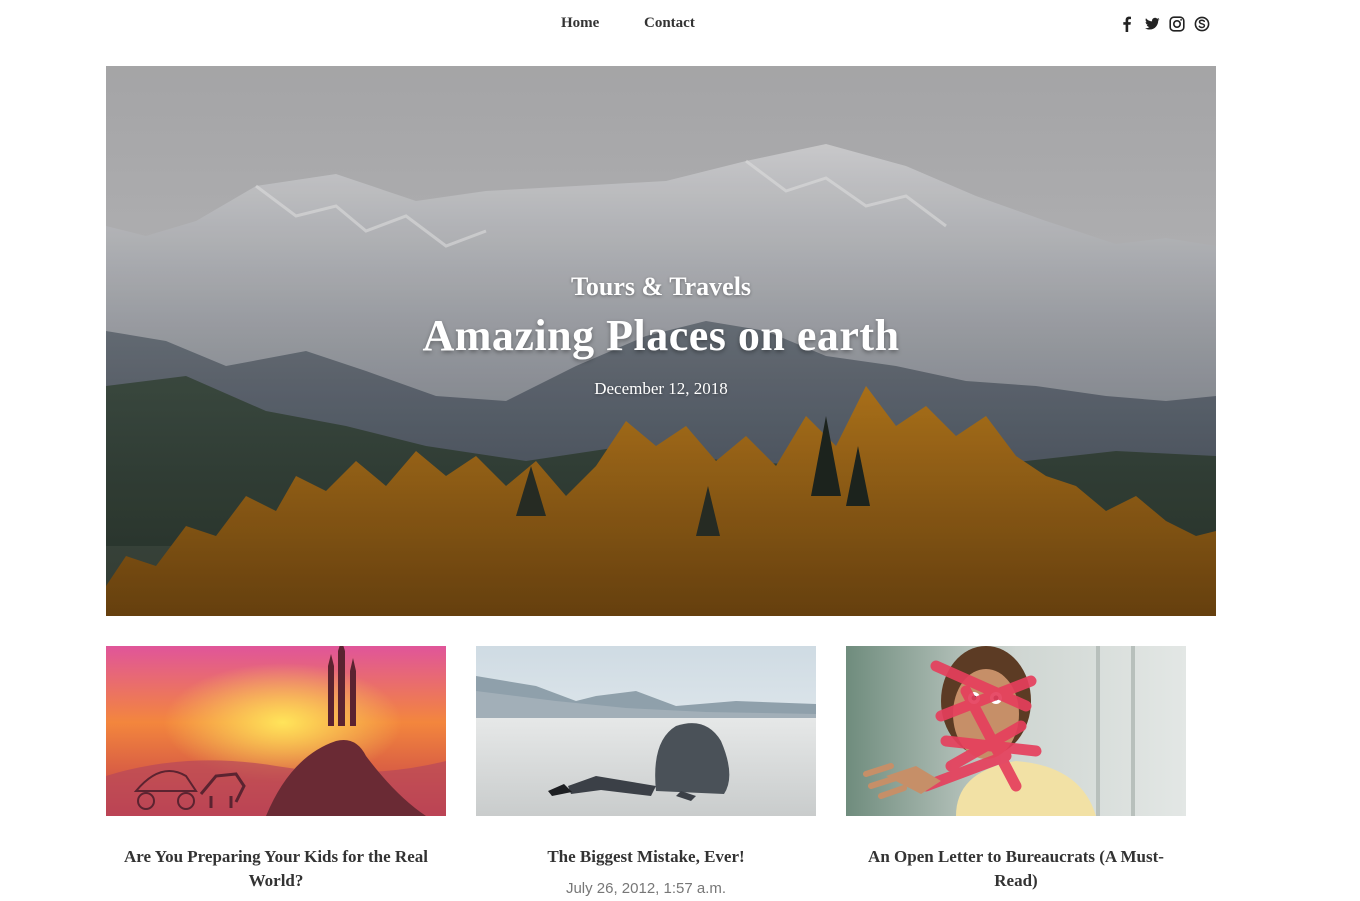 The width and height of the screenshot is (1360, 901). Describe the element at coordinates (646, 888) in the screenshot. I see `post-date: July 26, 2012, 1:57 a.m.` at that location.